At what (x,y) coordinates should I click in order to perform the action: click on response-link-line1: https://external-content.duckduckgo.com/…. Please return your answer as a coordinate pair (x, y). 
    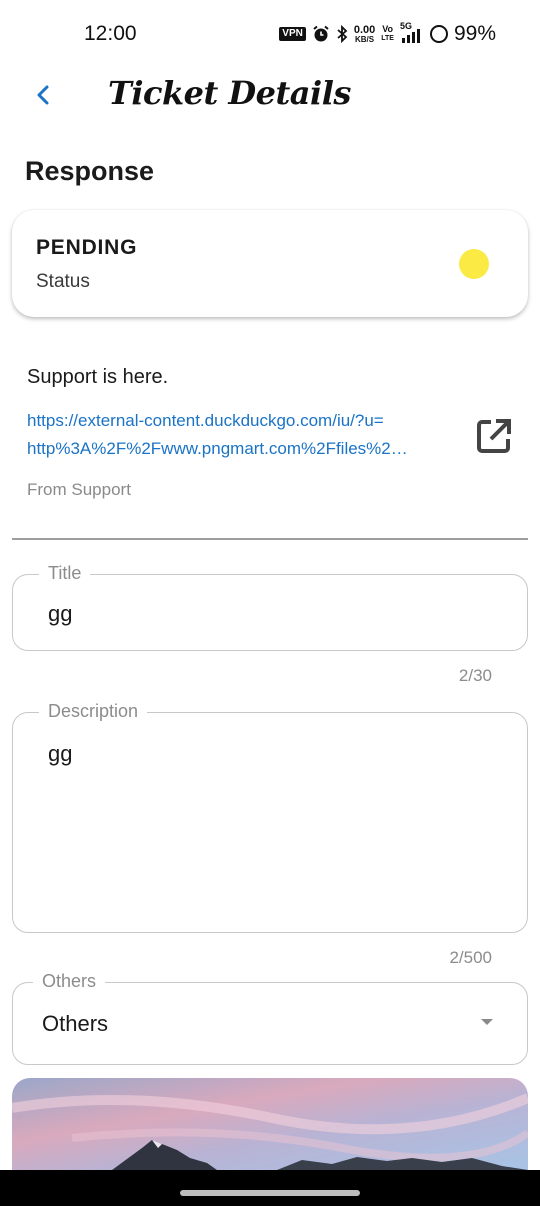
    Looking at the image, I should click on (205, 420).